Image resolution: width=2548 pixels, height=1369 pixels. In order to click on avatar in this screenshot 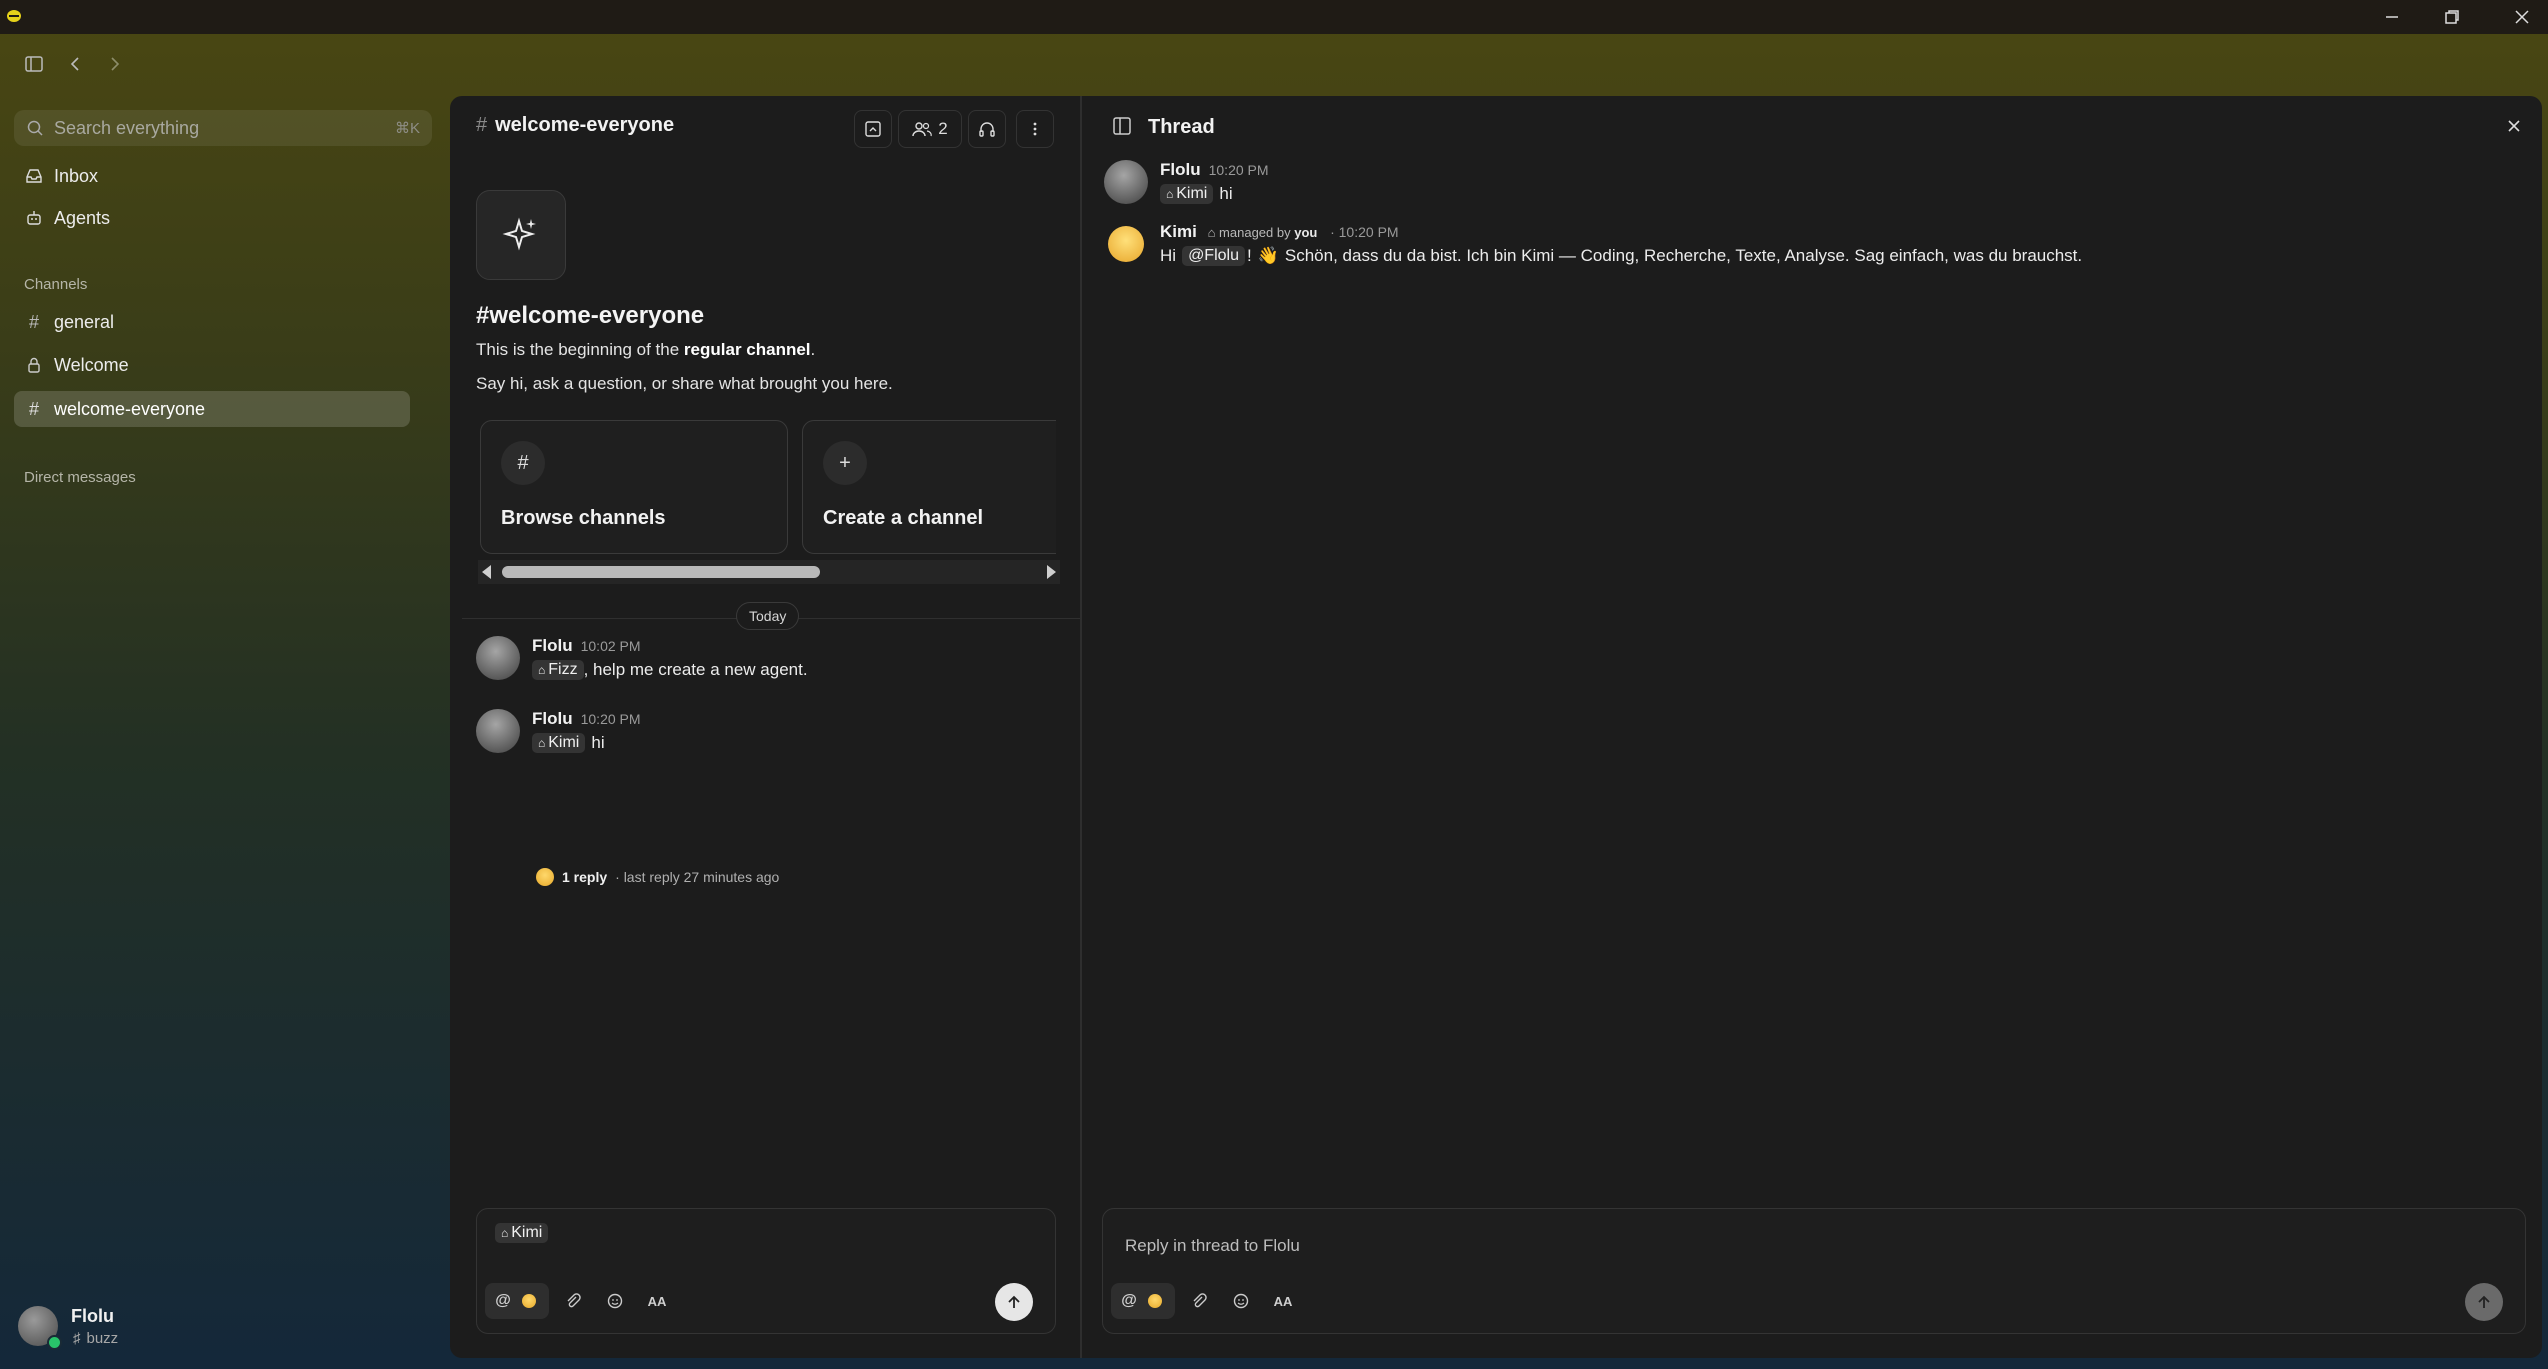, I will do `click(1126, 182)`.